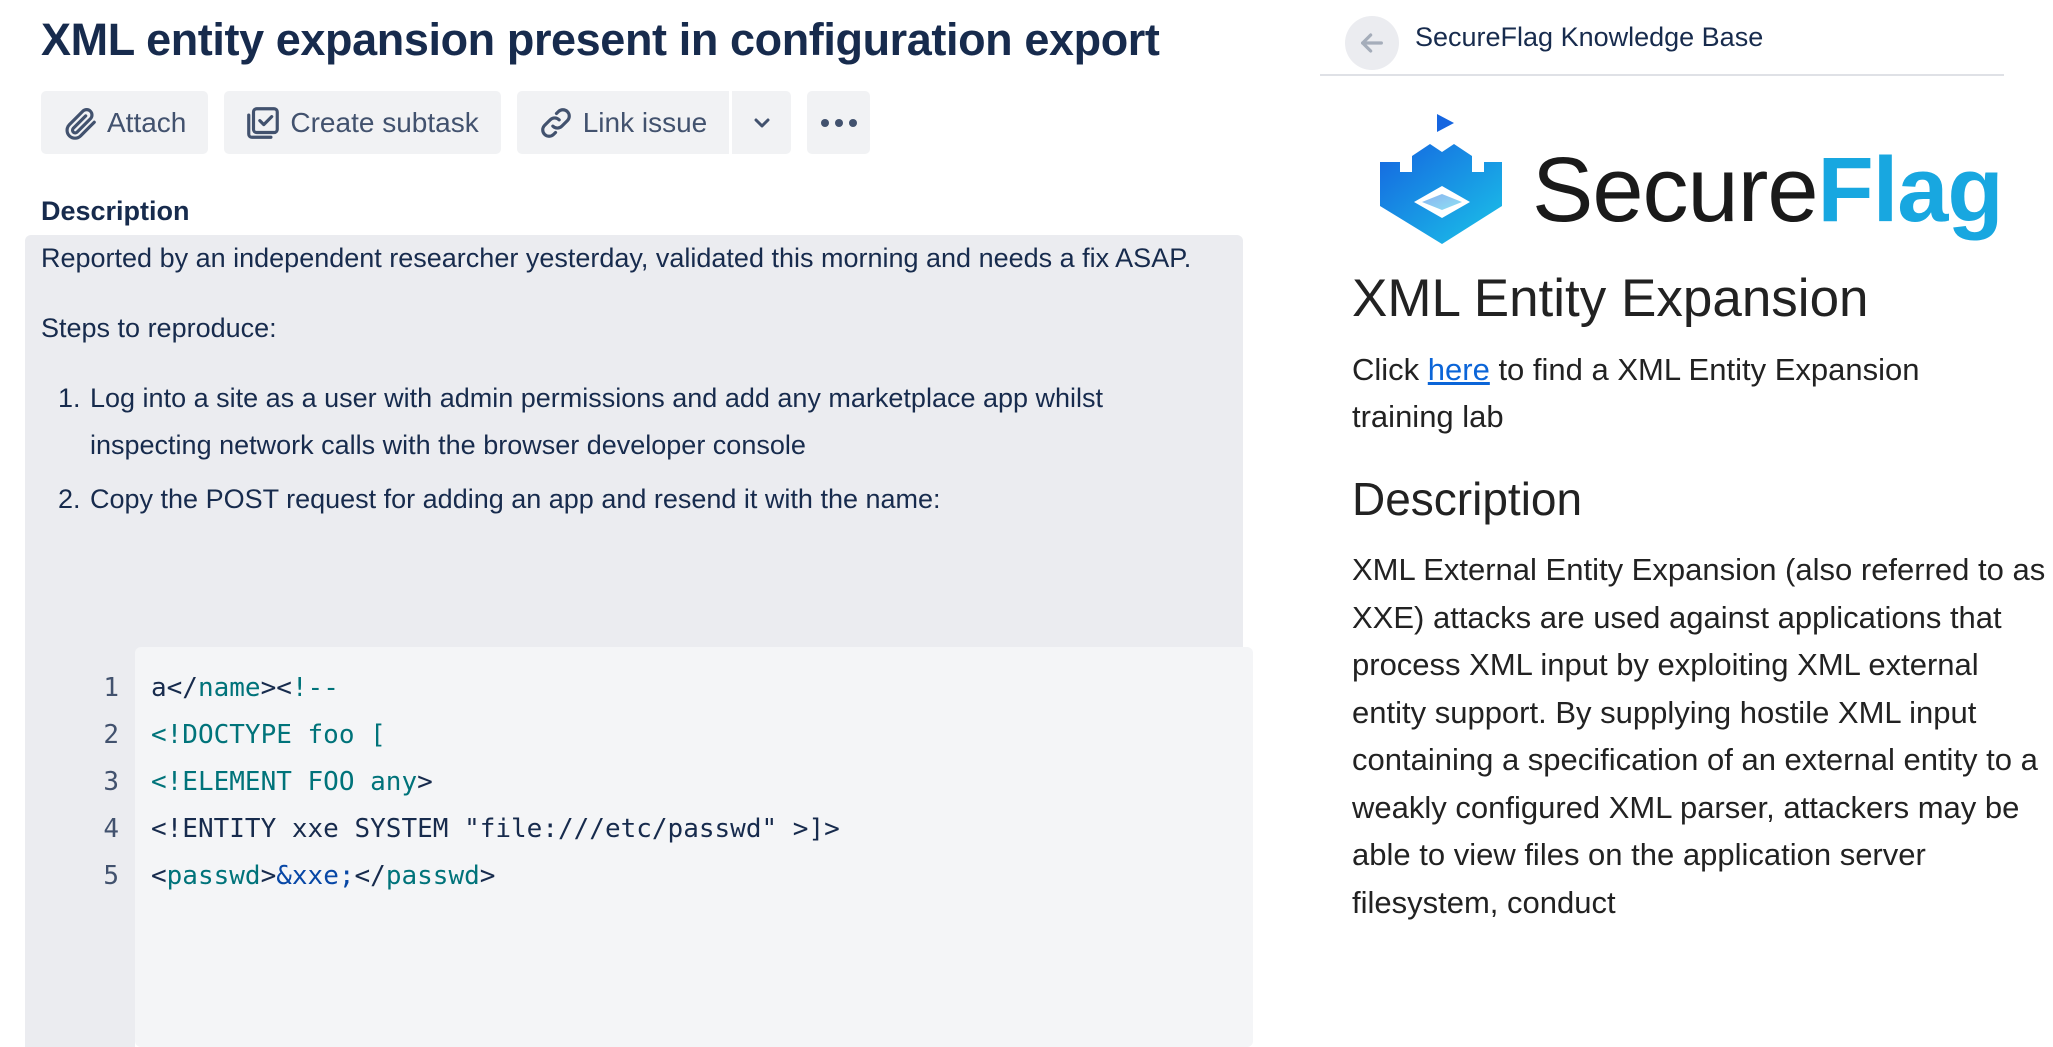  Describe the element at coordinates (384, 122) in the screenshot. I see `create-subtask-label: Create subtask` at that location.